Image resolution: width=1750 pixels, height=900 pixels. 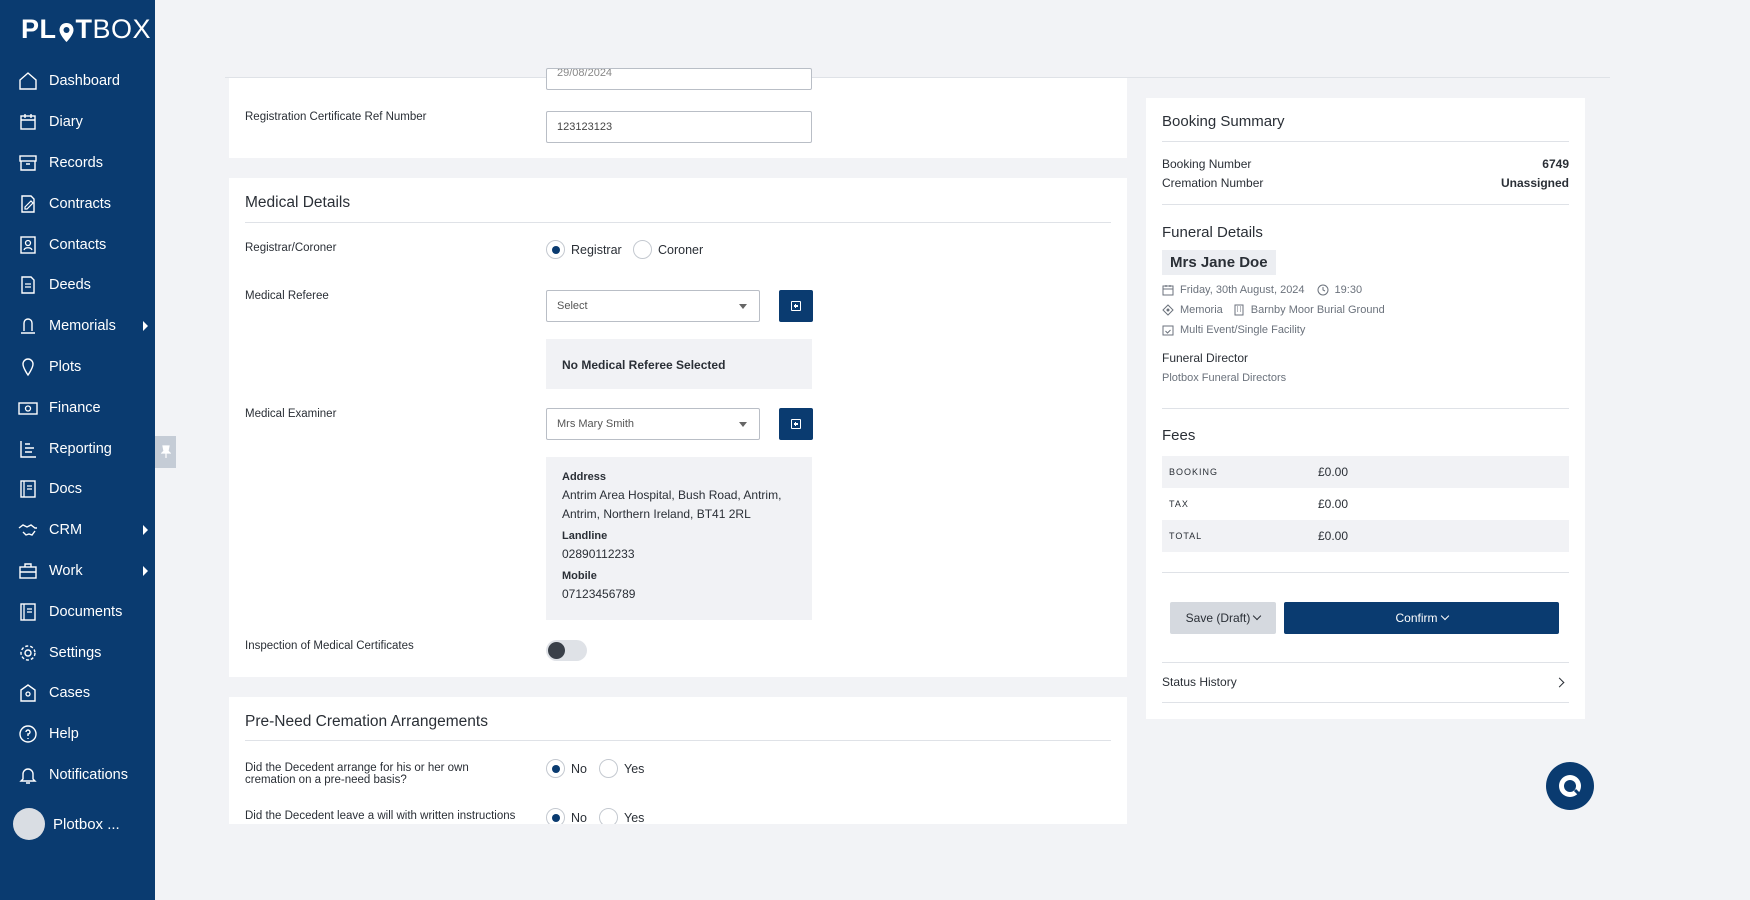 I want to click on medical-referee-select: Select, so click(x=653, y=306).